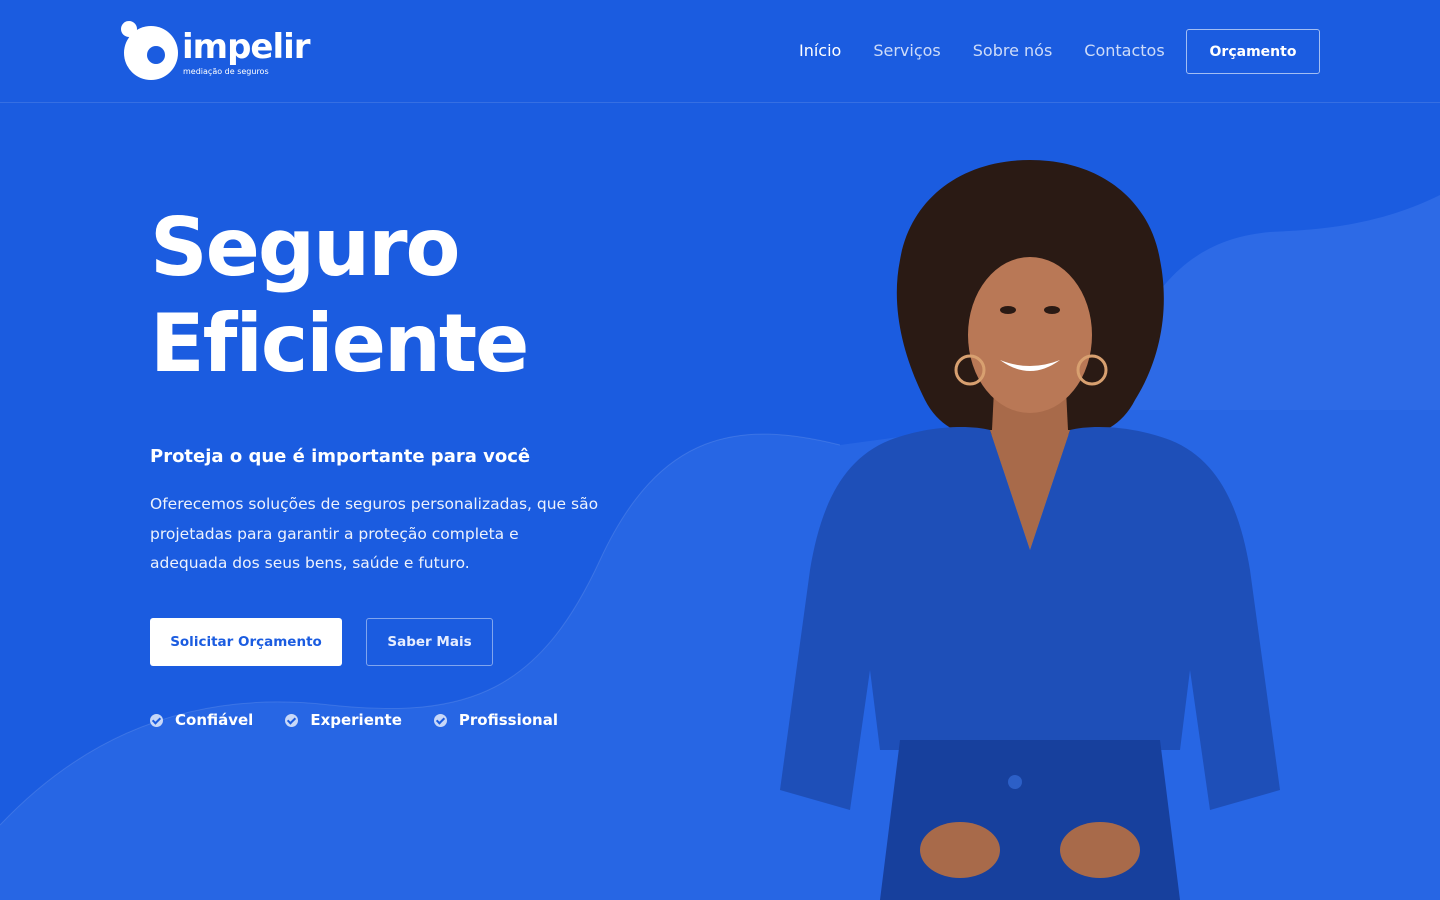 The height and width of the screenshot is (900, 1440). Describe the element at coordinates (340, 456) in the screenshot. I see `hero-subtitle: Proteja o que é importante para você` at that location.